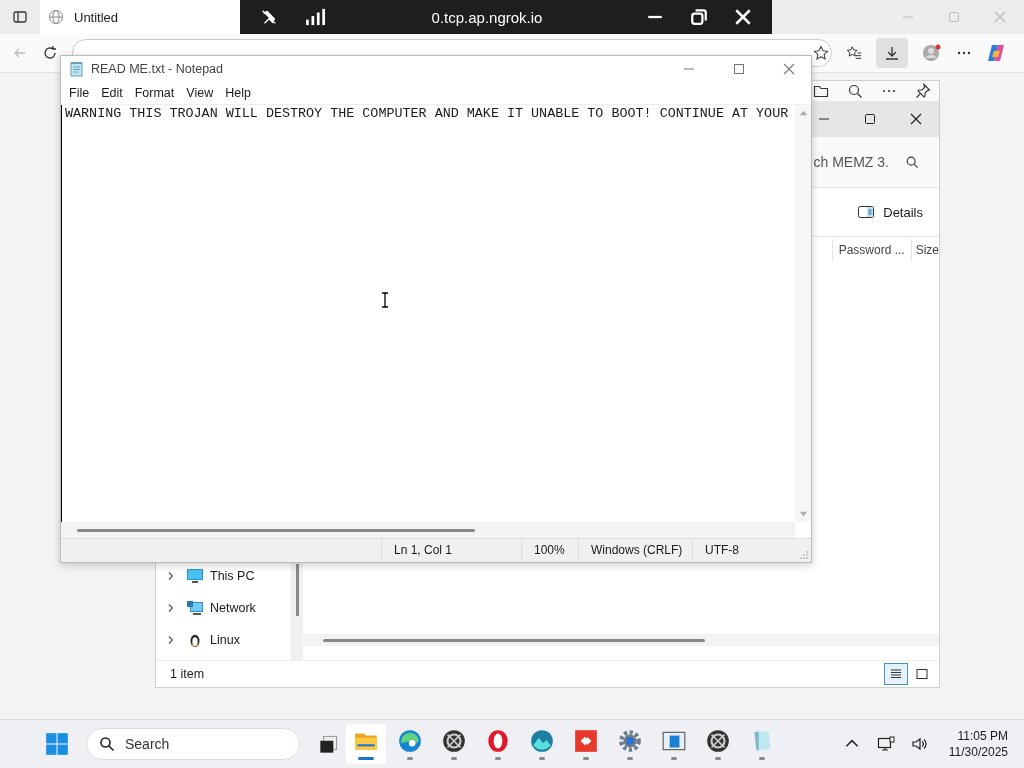 This screenshot has height=768, width=1024. Describe the element at coordinates (498, 741) in the screenshot. I see `opera-icon` at that location.